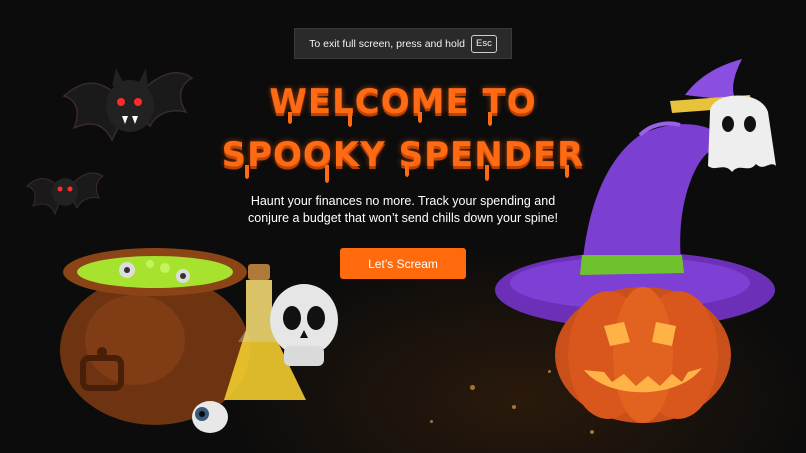 Image resolution: width=806 pixels, height=453 pixels. Describe the element at coordinates (210, 417) in the screenshot. I see `eyeball-icon` at that location.